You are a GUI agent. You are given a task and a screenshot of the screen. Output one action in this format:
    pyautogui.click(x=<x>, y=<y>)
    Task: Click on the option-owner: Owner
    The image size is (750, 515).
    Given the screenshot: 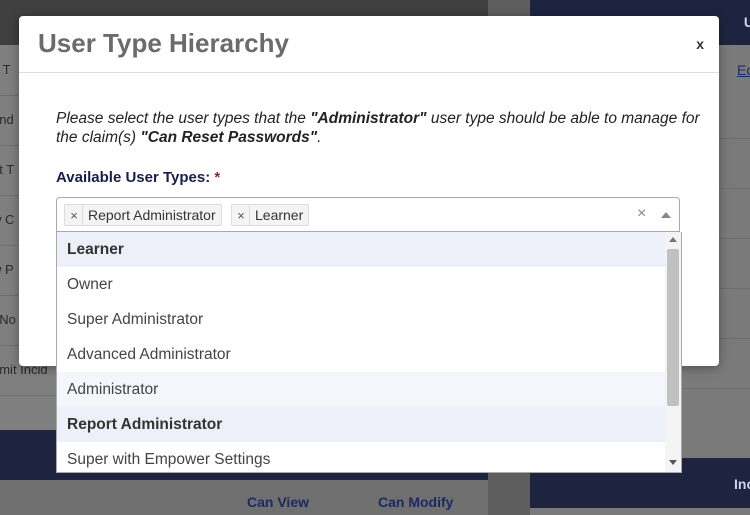 What is the action you would take?
    pyautogui.click(x=361, y=284)
    